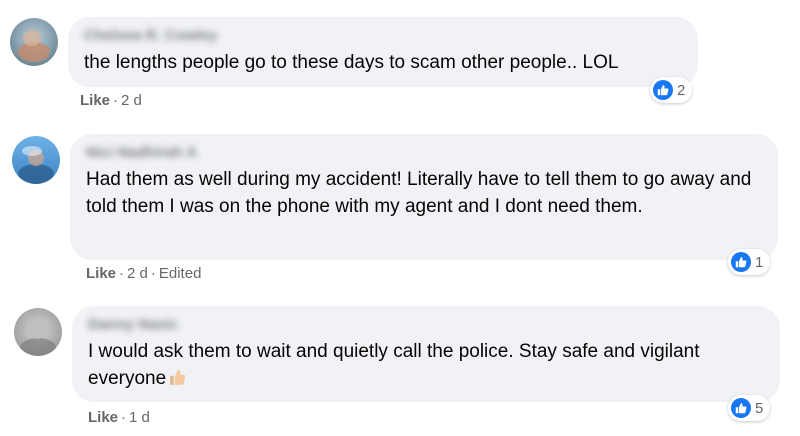 The image size is (800, 436). Describe the element at coordinates (139, 417) in the screenshot. I see `comment-timestamp: 1 d` at that location.